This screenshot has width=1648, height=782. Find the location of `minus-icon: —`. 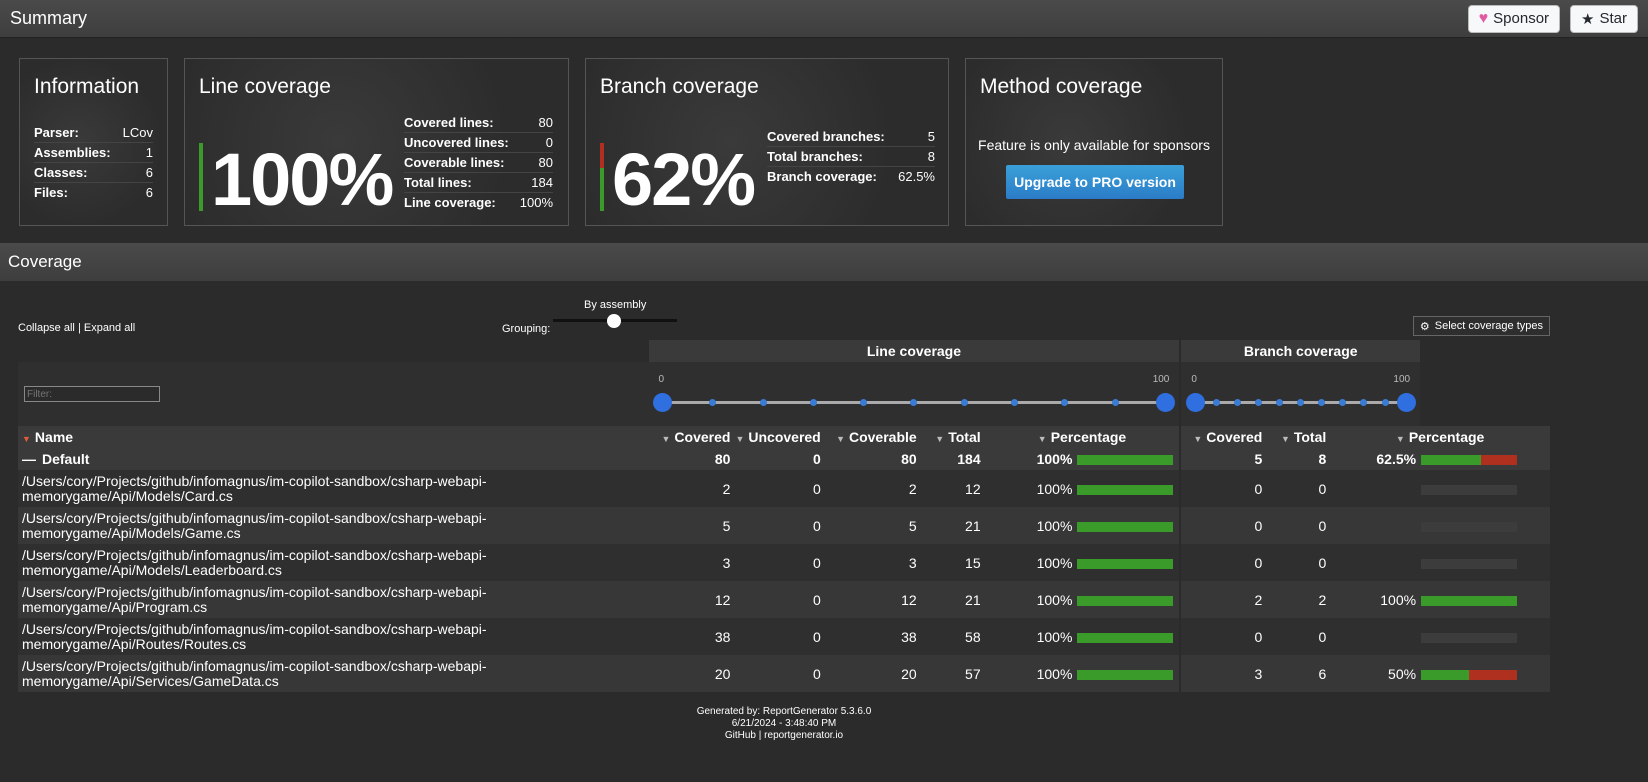

minus-icon: — is located at coordinates (29, 459).